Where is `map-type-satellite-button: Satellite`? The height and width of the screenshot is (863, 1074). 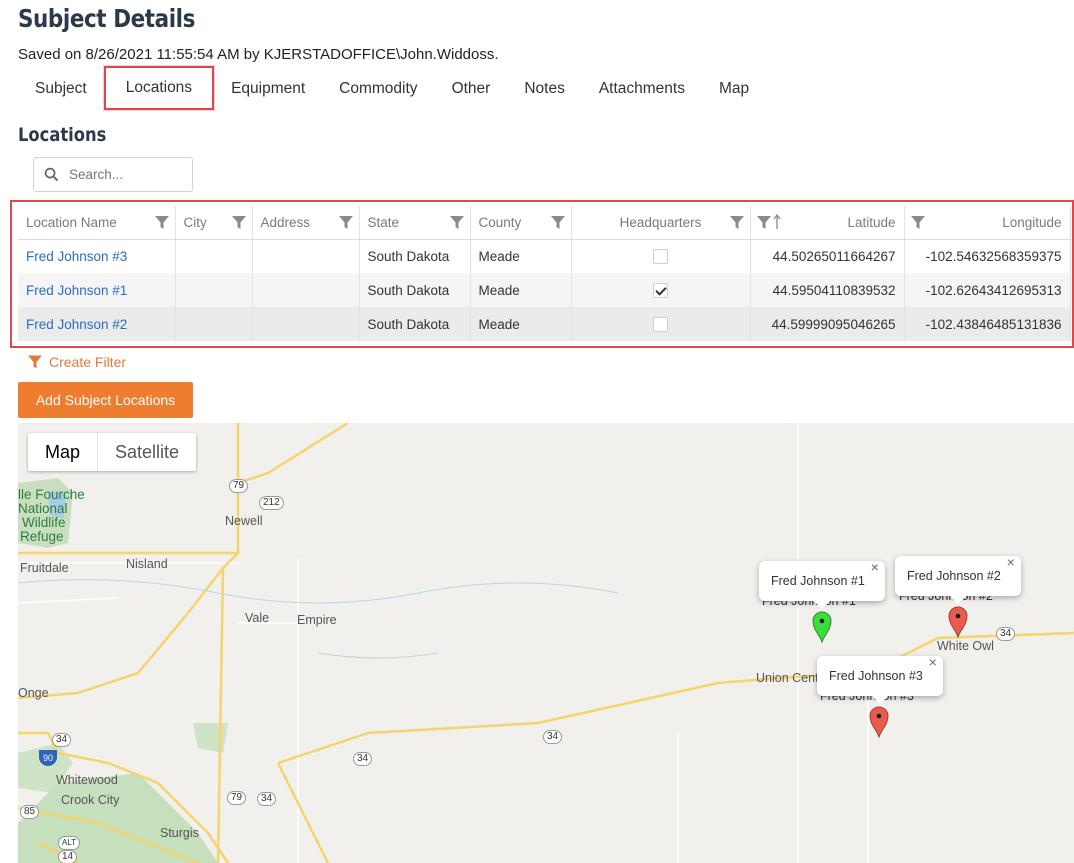
map-type-satellite-button: Satellite is located at coordinates (147, 452).